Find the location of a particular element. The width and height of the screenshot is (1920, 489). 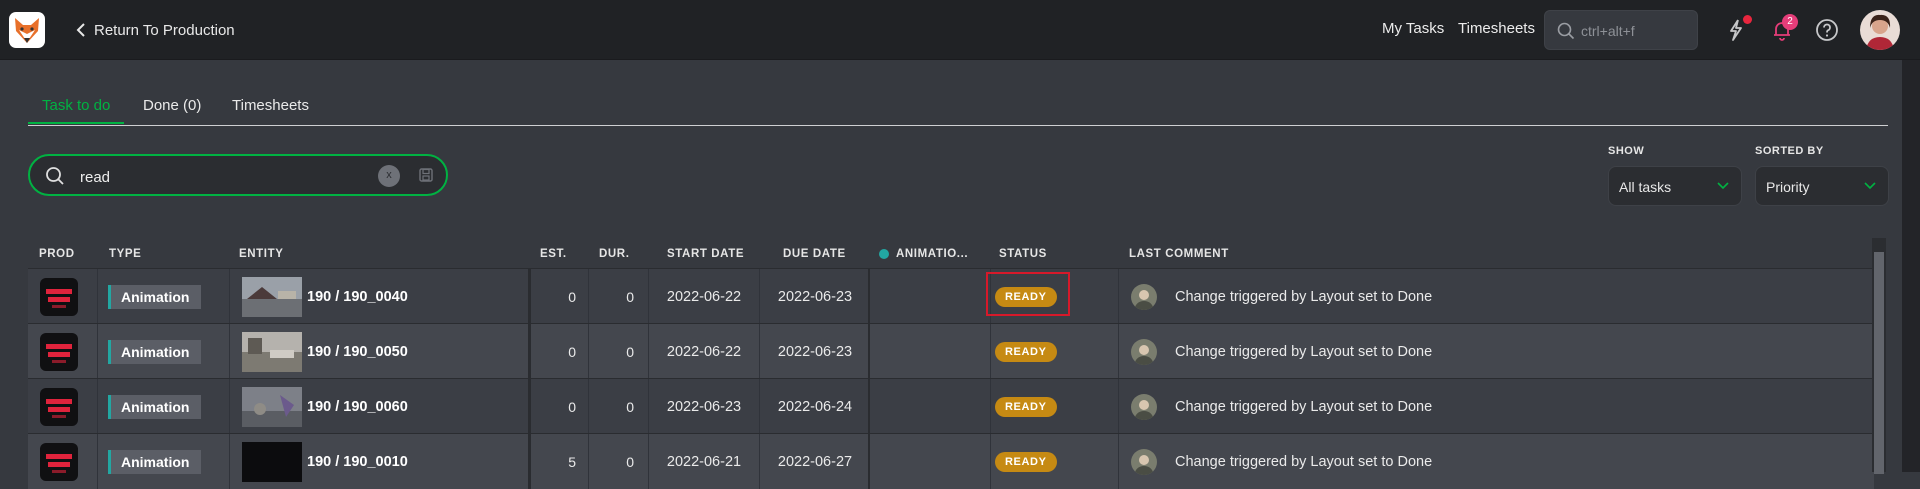

due-date-cell: 2022-06-24 is located at coordinates (815, 406).